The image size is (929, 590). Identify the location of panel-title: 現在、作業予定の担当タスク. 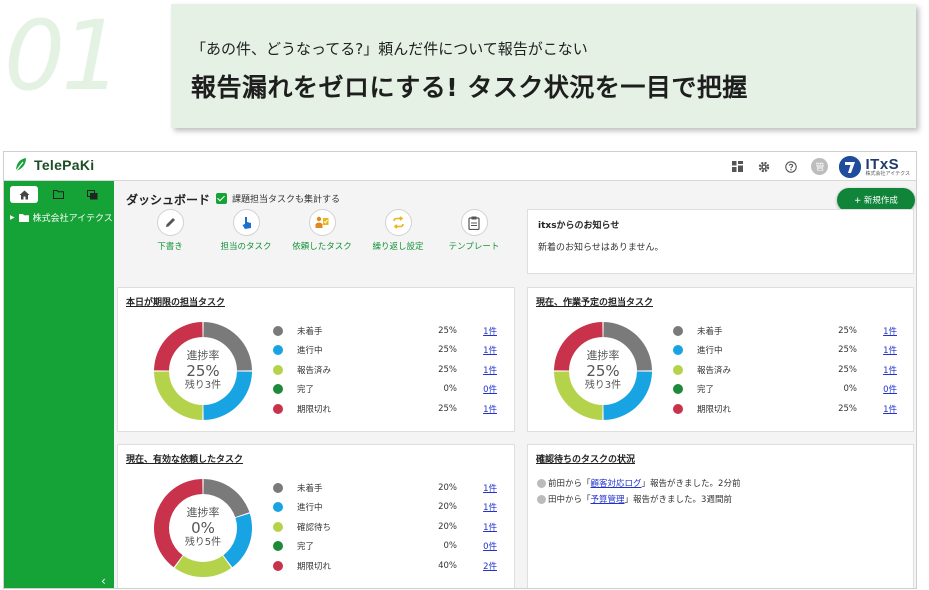
(594, 301).